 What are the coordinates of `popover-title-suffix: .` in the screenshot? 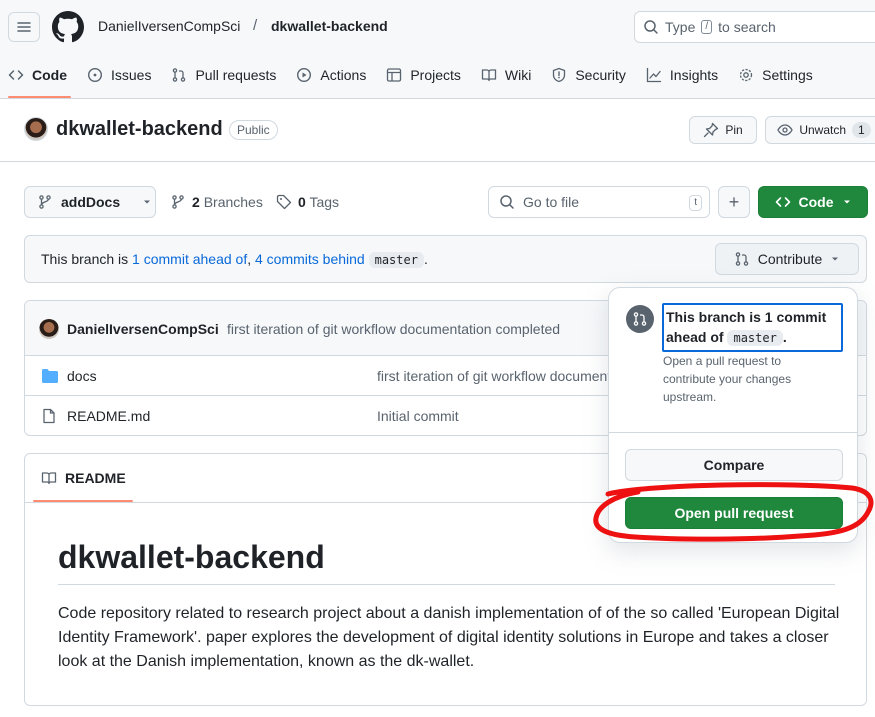 It's located at (784, 337).